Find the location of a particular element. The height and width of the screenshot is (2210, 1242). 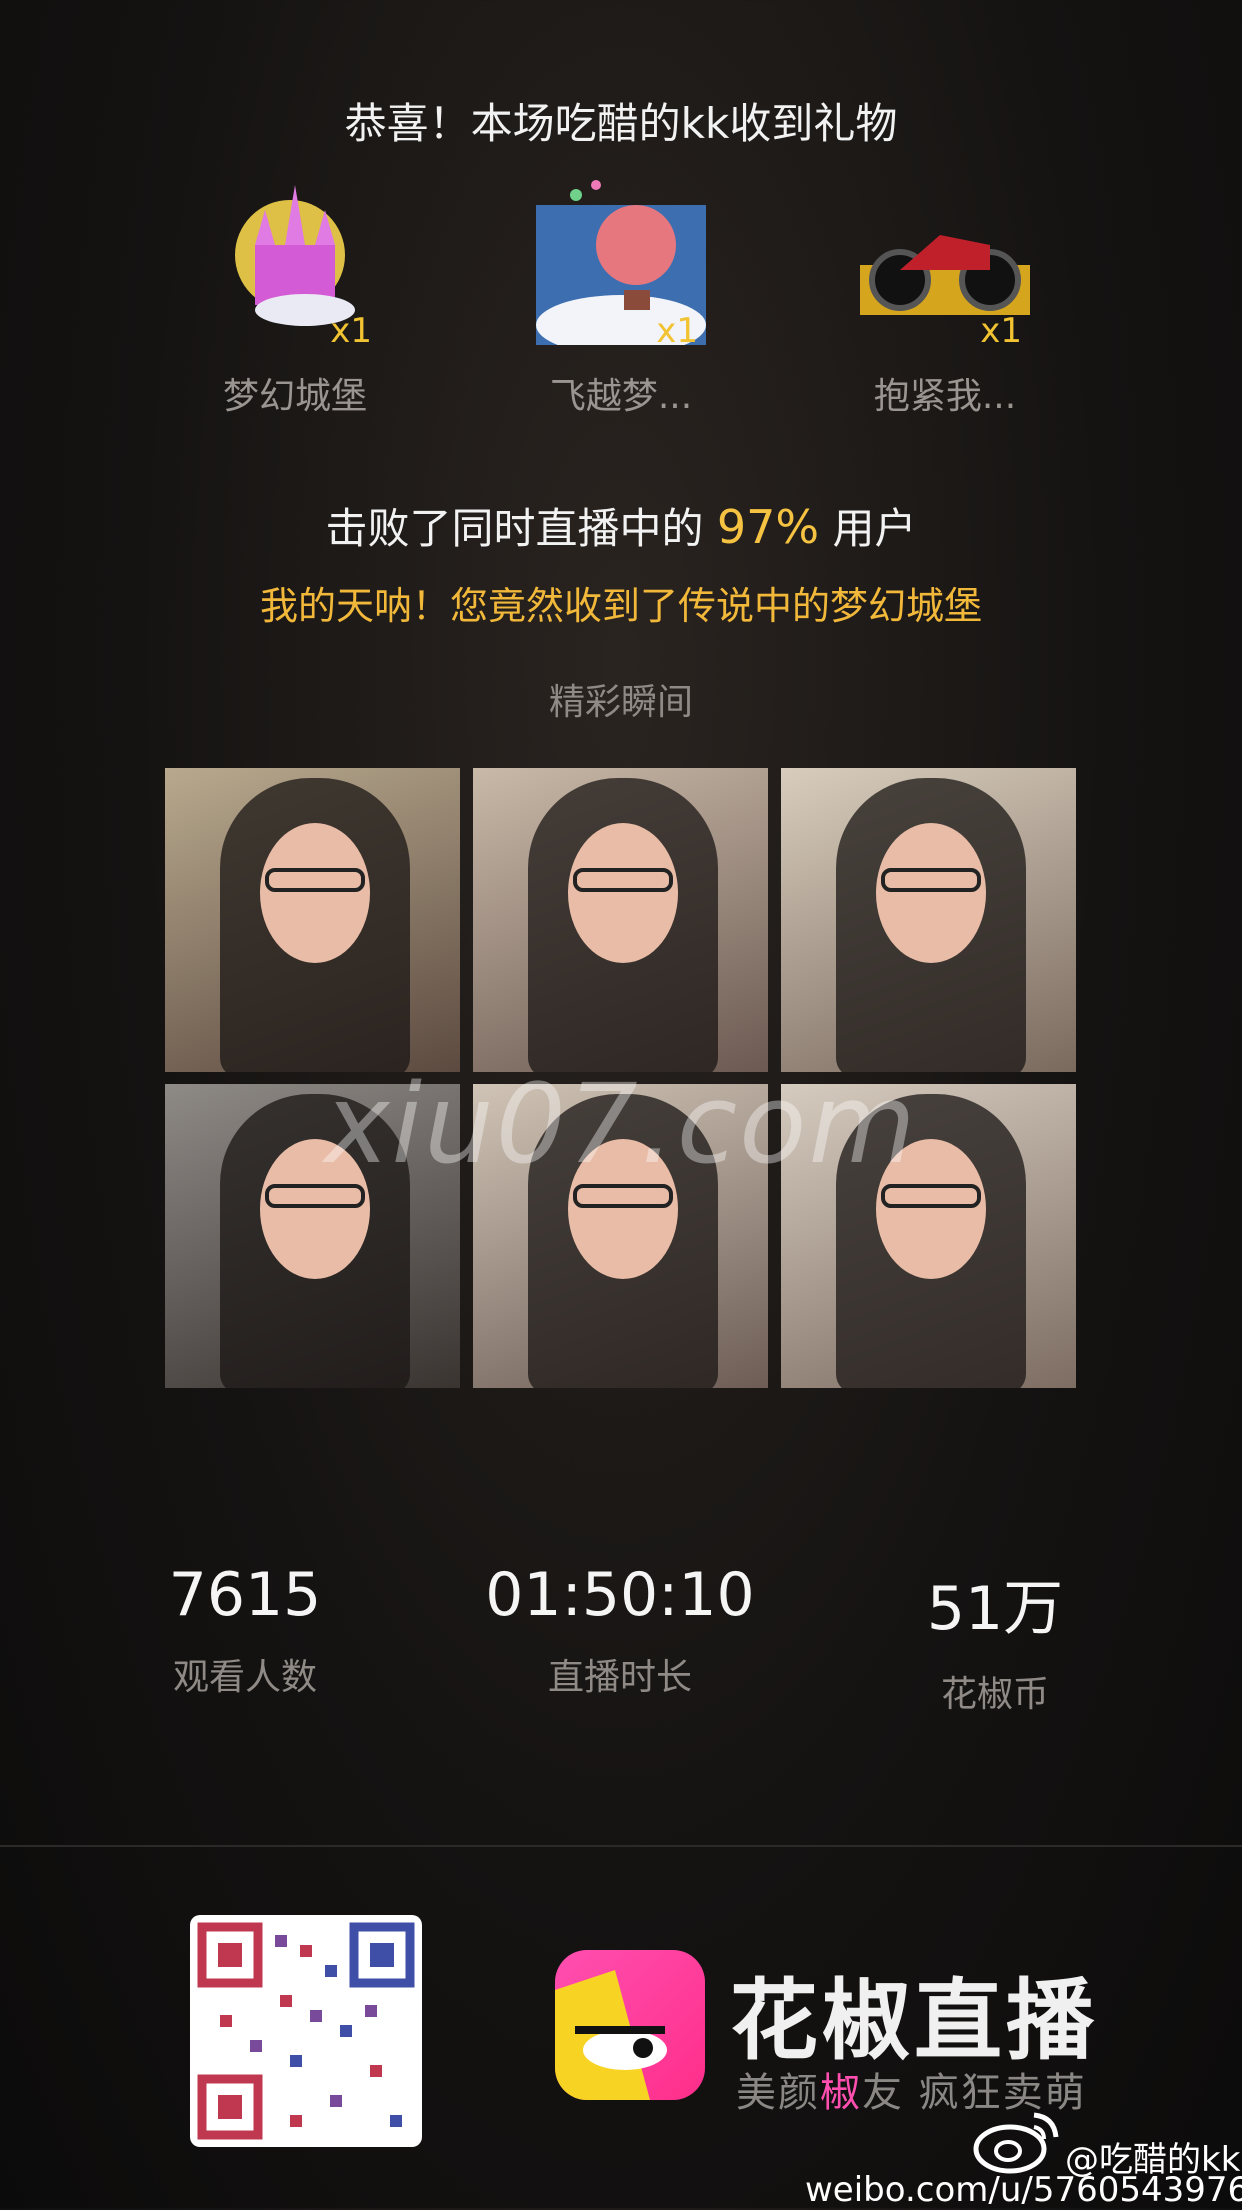

defeat-summary: 击败了同时直播中的 97% 用户 is located at coordinates (621, 525).